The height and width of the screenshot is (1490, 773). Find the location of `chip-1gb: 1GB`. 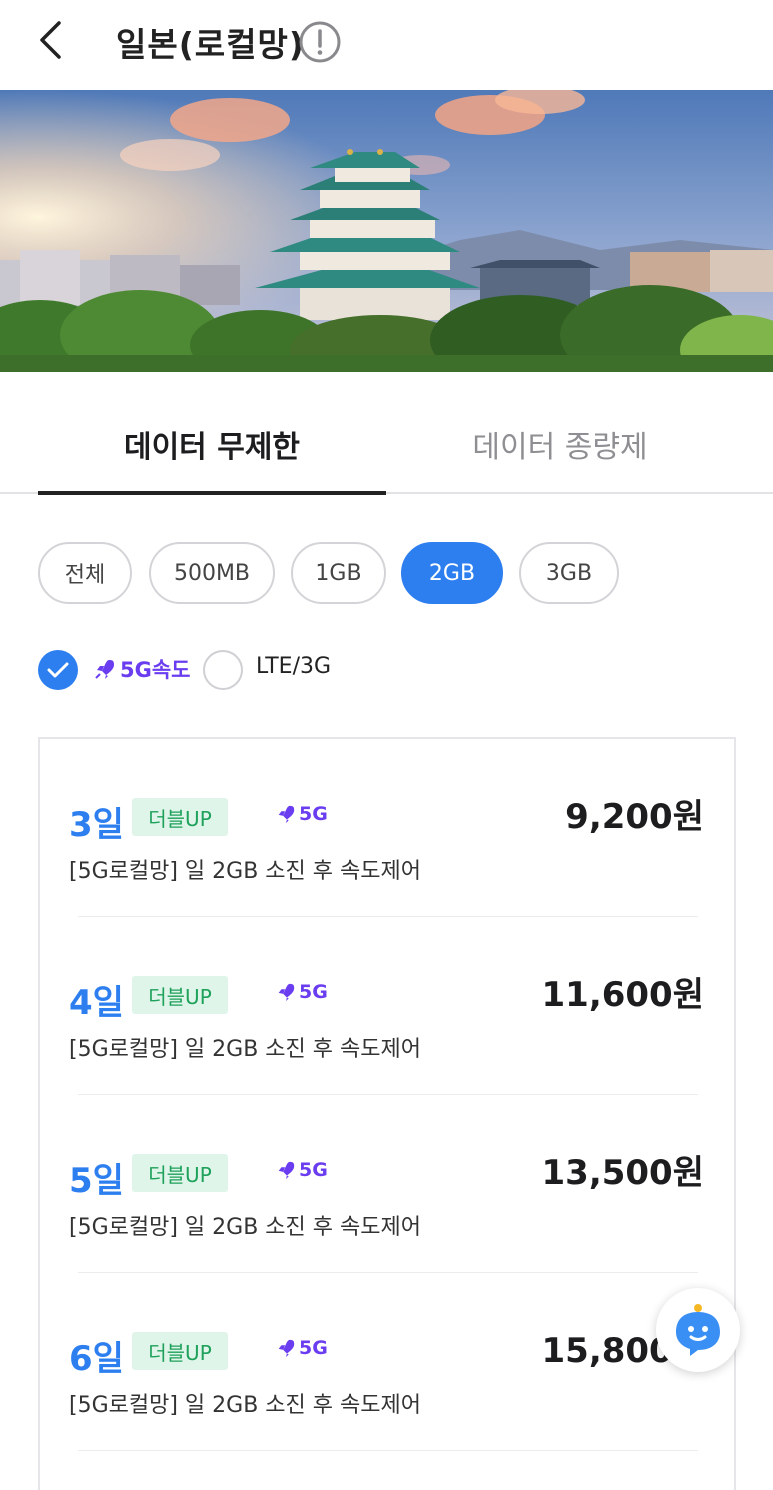

chip-1gb: 1GB is located at coordinates (338, 573).